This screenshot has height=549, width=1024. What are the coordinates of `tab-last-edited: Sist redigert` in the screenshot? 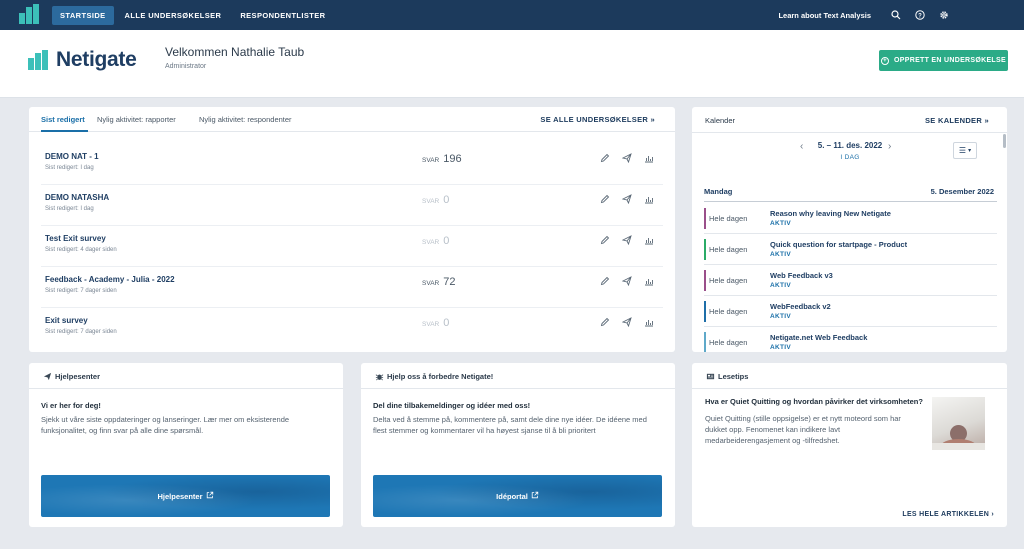 It's located at (63, 119).